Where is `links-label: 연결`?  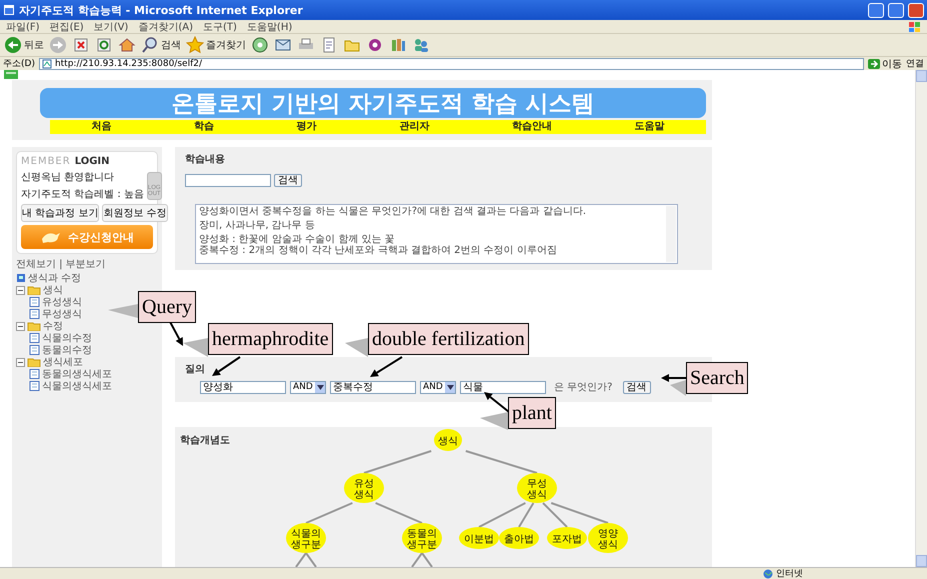
links-label: 연결 is located at coordinates (915, 63).